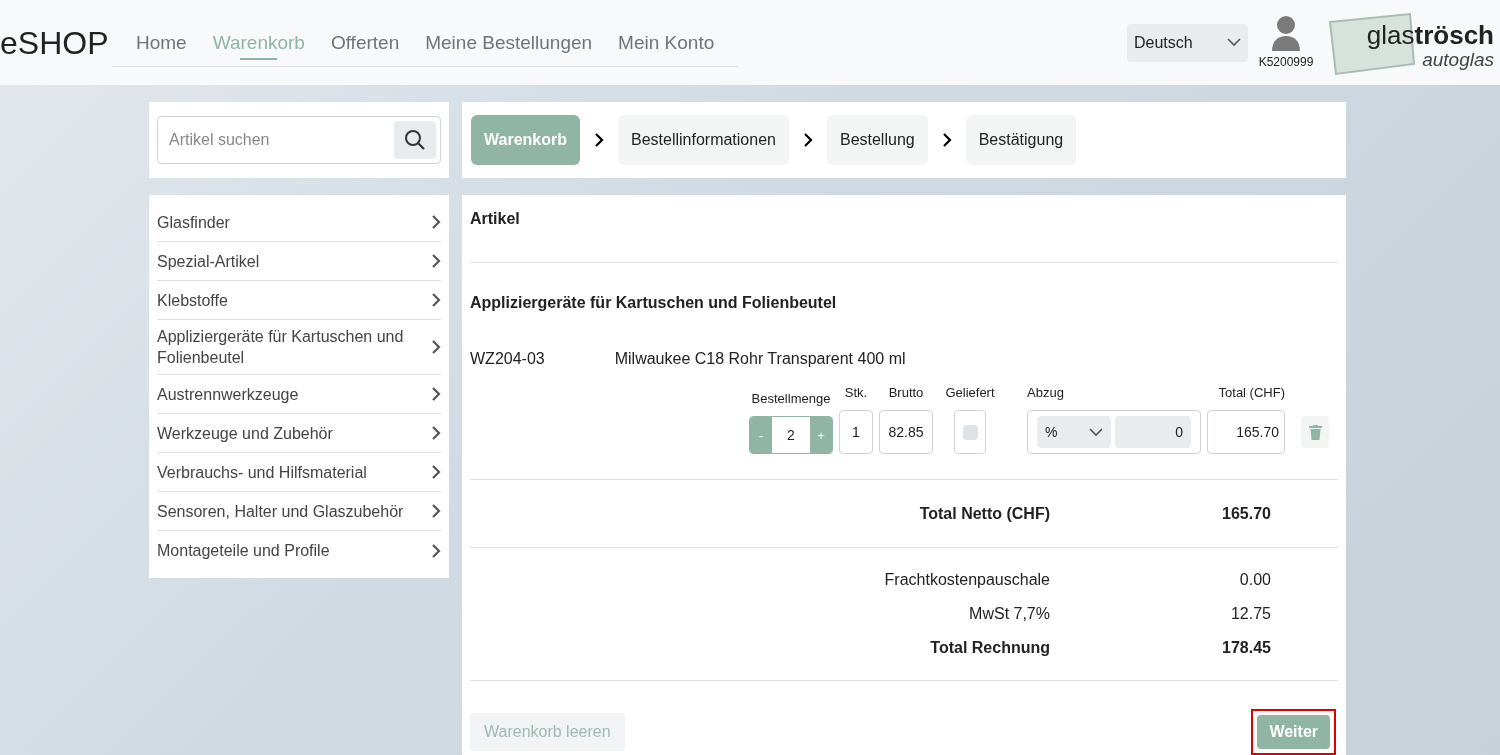 The width and height of the screenshot is (1500, 755). What do you see at coordinates (1286, 62) in the screenshot?
I see `customer-number: K5200999` at bounding box center [1286, 62].